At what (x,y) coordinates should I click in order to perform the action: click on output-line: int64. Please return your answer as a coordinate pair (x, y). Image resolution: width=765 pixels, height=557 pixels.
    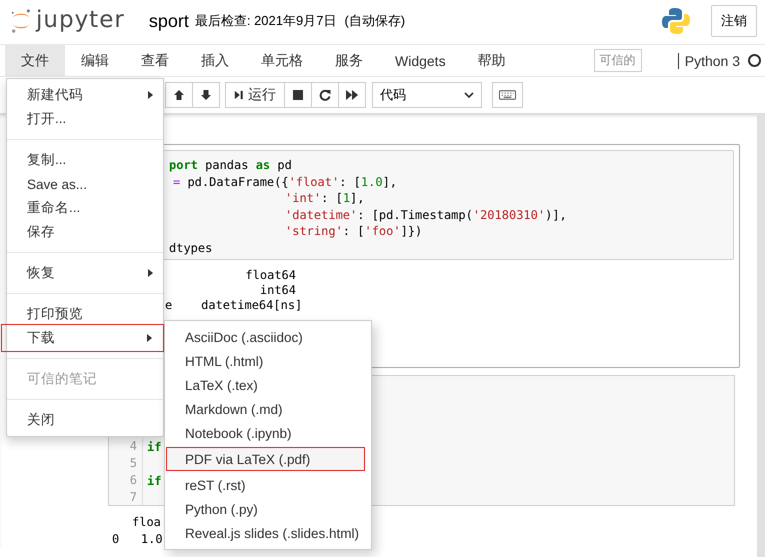
    Looking at the image, I should click on (277, 290).